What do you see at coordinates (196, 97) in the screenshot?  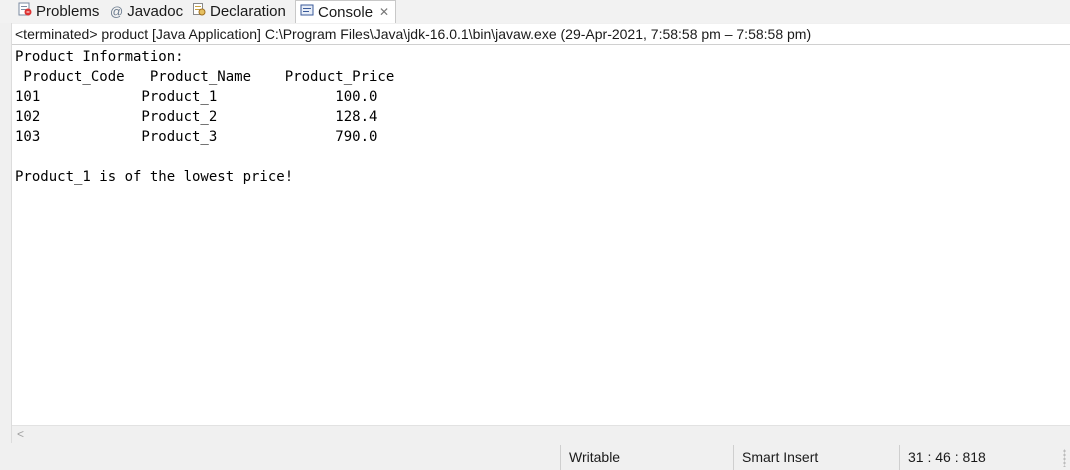 I see `console-line: 101 Product_1 100.0` at bounding box center [196, 97].